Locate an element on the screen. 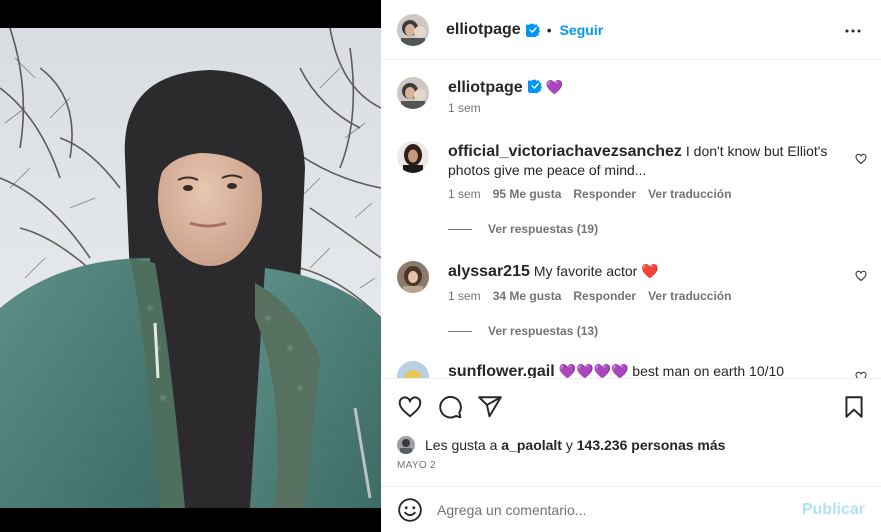 This screenshot has height=532, width=881. comment-body: 💜💜💜💜 best man on earth 10/10 is located at coordinates (671, 370).